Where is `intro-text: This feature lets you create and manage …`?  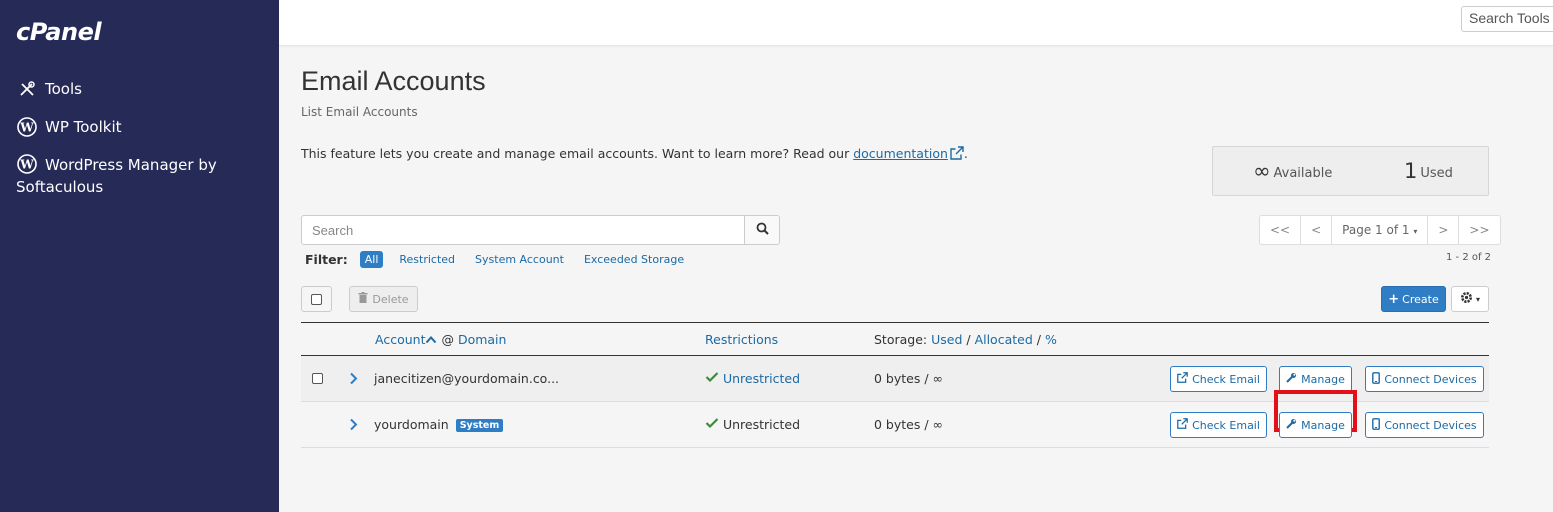 intro-text: This feature lets you create and manage … is located at coordinates (634, 154).